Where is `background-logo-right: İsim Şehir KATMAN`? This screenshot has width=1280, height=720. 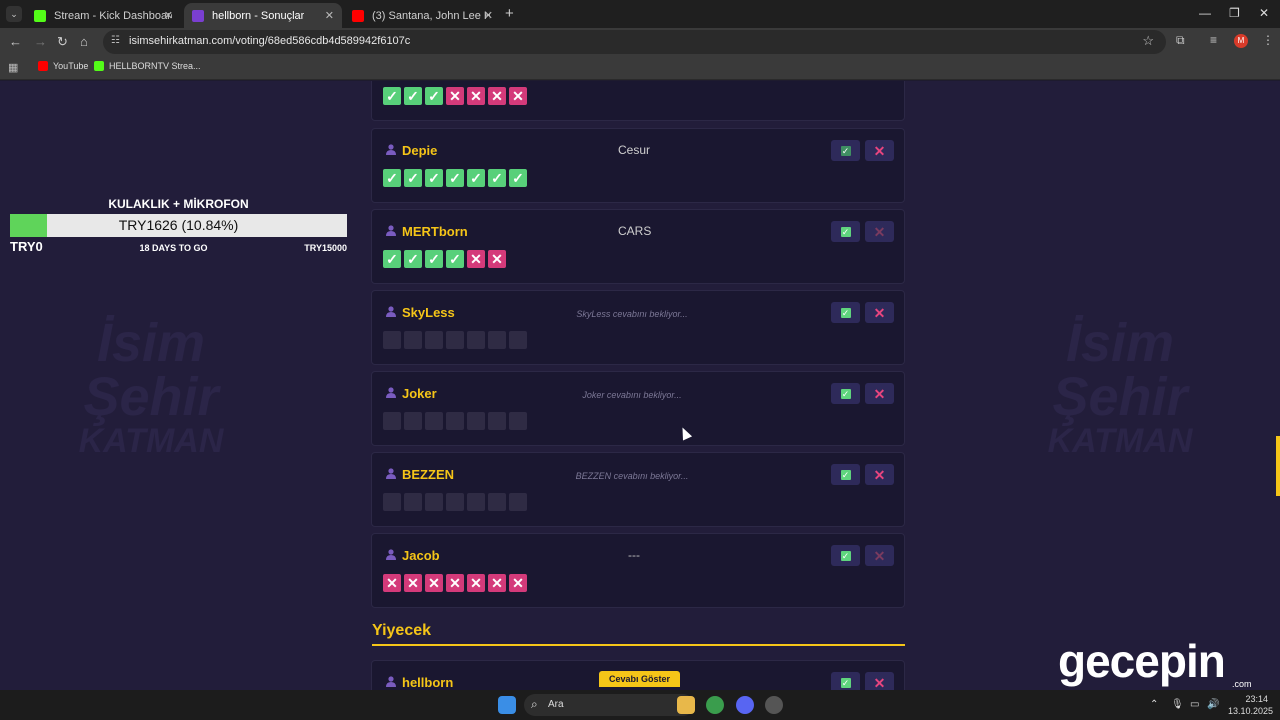
background-logo-right: İsim Şehir KATMAN is located at coordinates (1120, 386).